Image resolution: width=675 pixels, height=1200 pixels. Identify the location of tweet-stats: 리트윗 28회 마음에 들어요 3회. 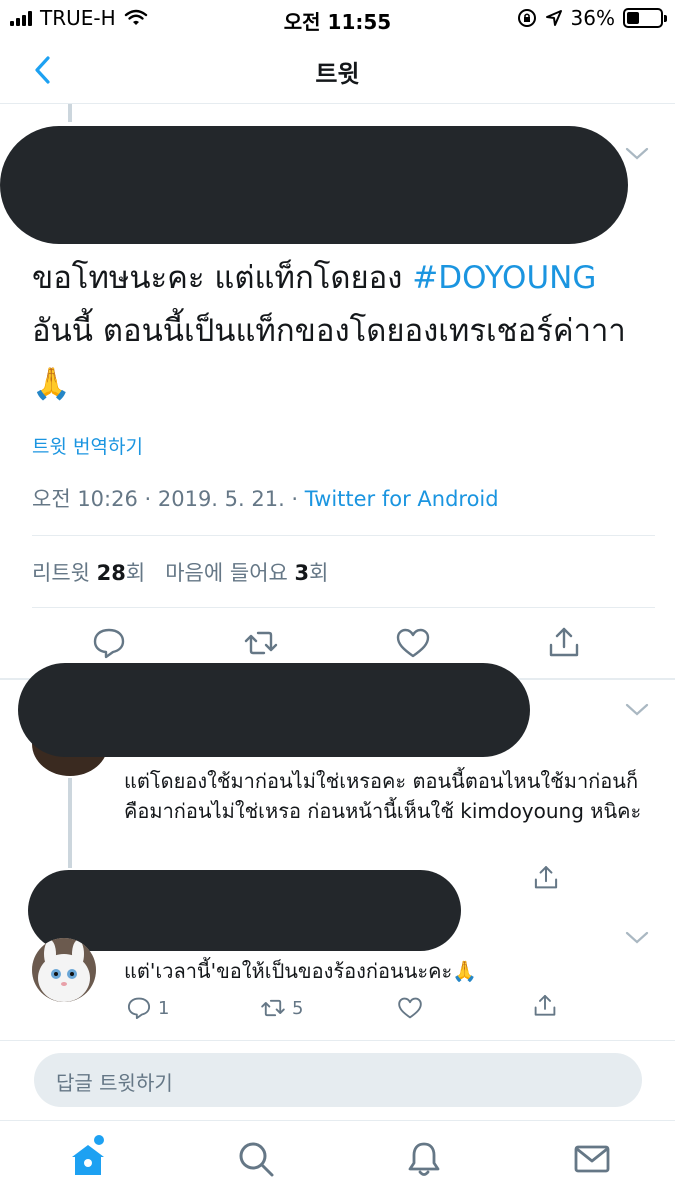
(180, 572).